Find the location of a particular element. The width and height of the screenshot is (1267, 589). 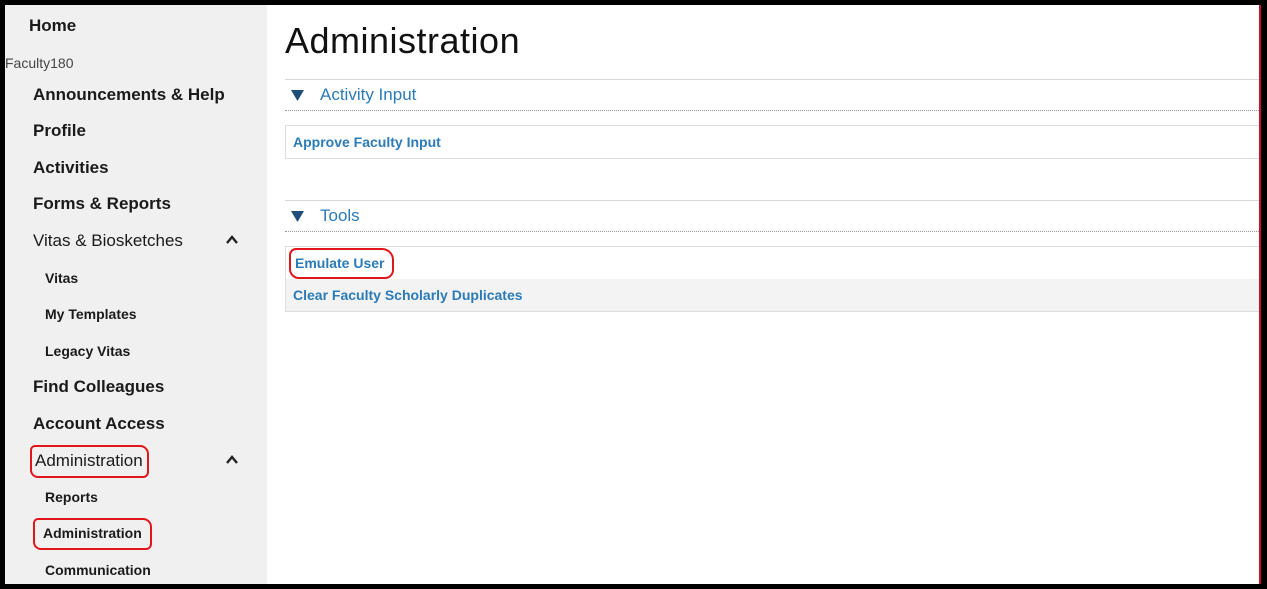

nav-vitas-biosketches-label: Vitas & Biosketches is located at coordinates (108, 240).